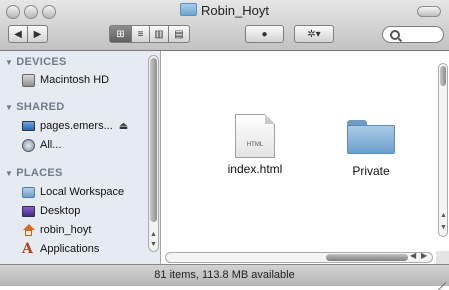 The image size is (449, 290). I want to click on html-file-icon: HTML, so click(255, 136).